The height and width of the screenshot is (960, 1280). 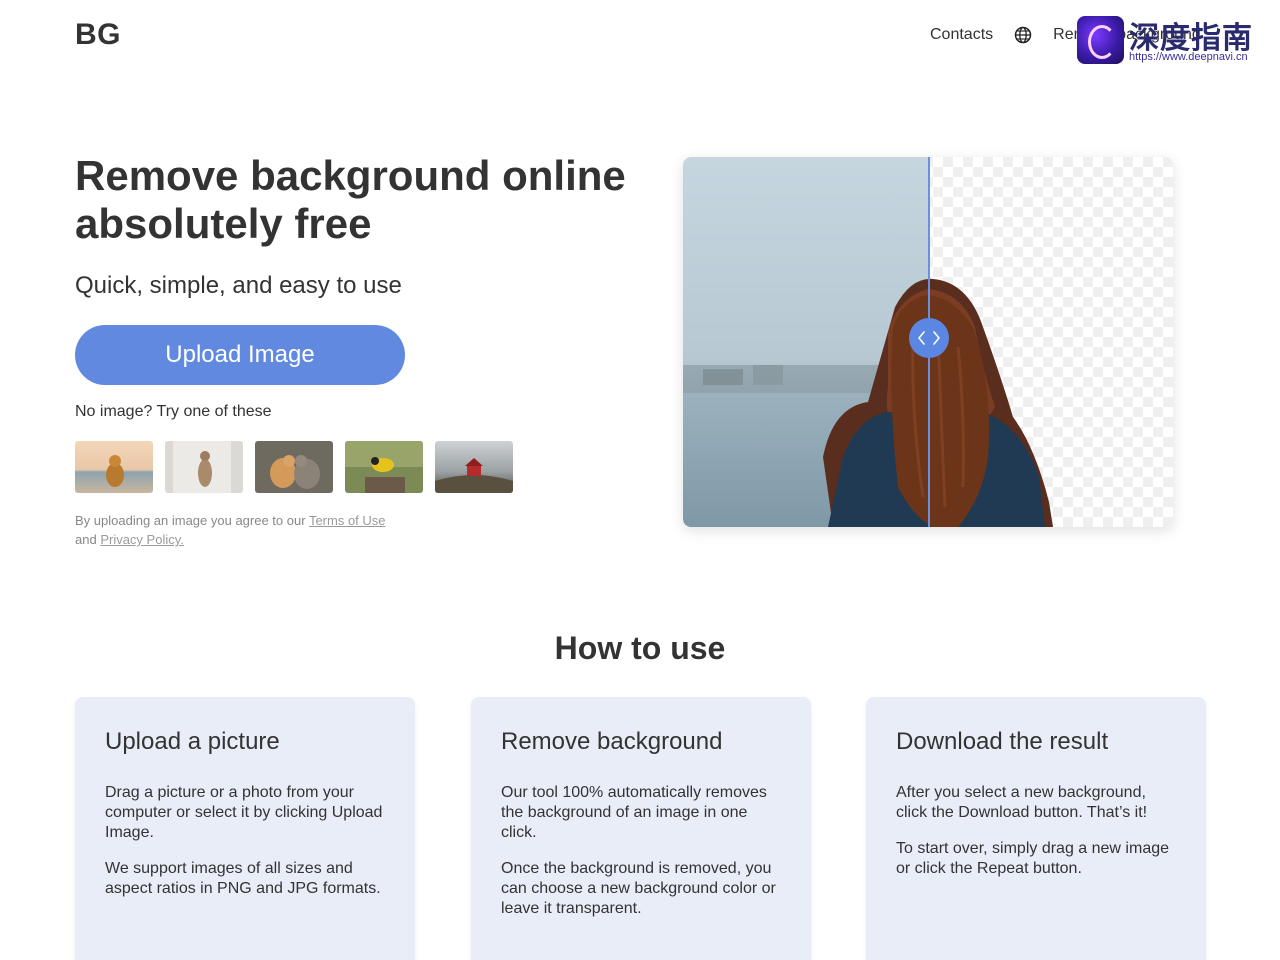 I want to click on sample-bird-image, so click(x=384, y=467).